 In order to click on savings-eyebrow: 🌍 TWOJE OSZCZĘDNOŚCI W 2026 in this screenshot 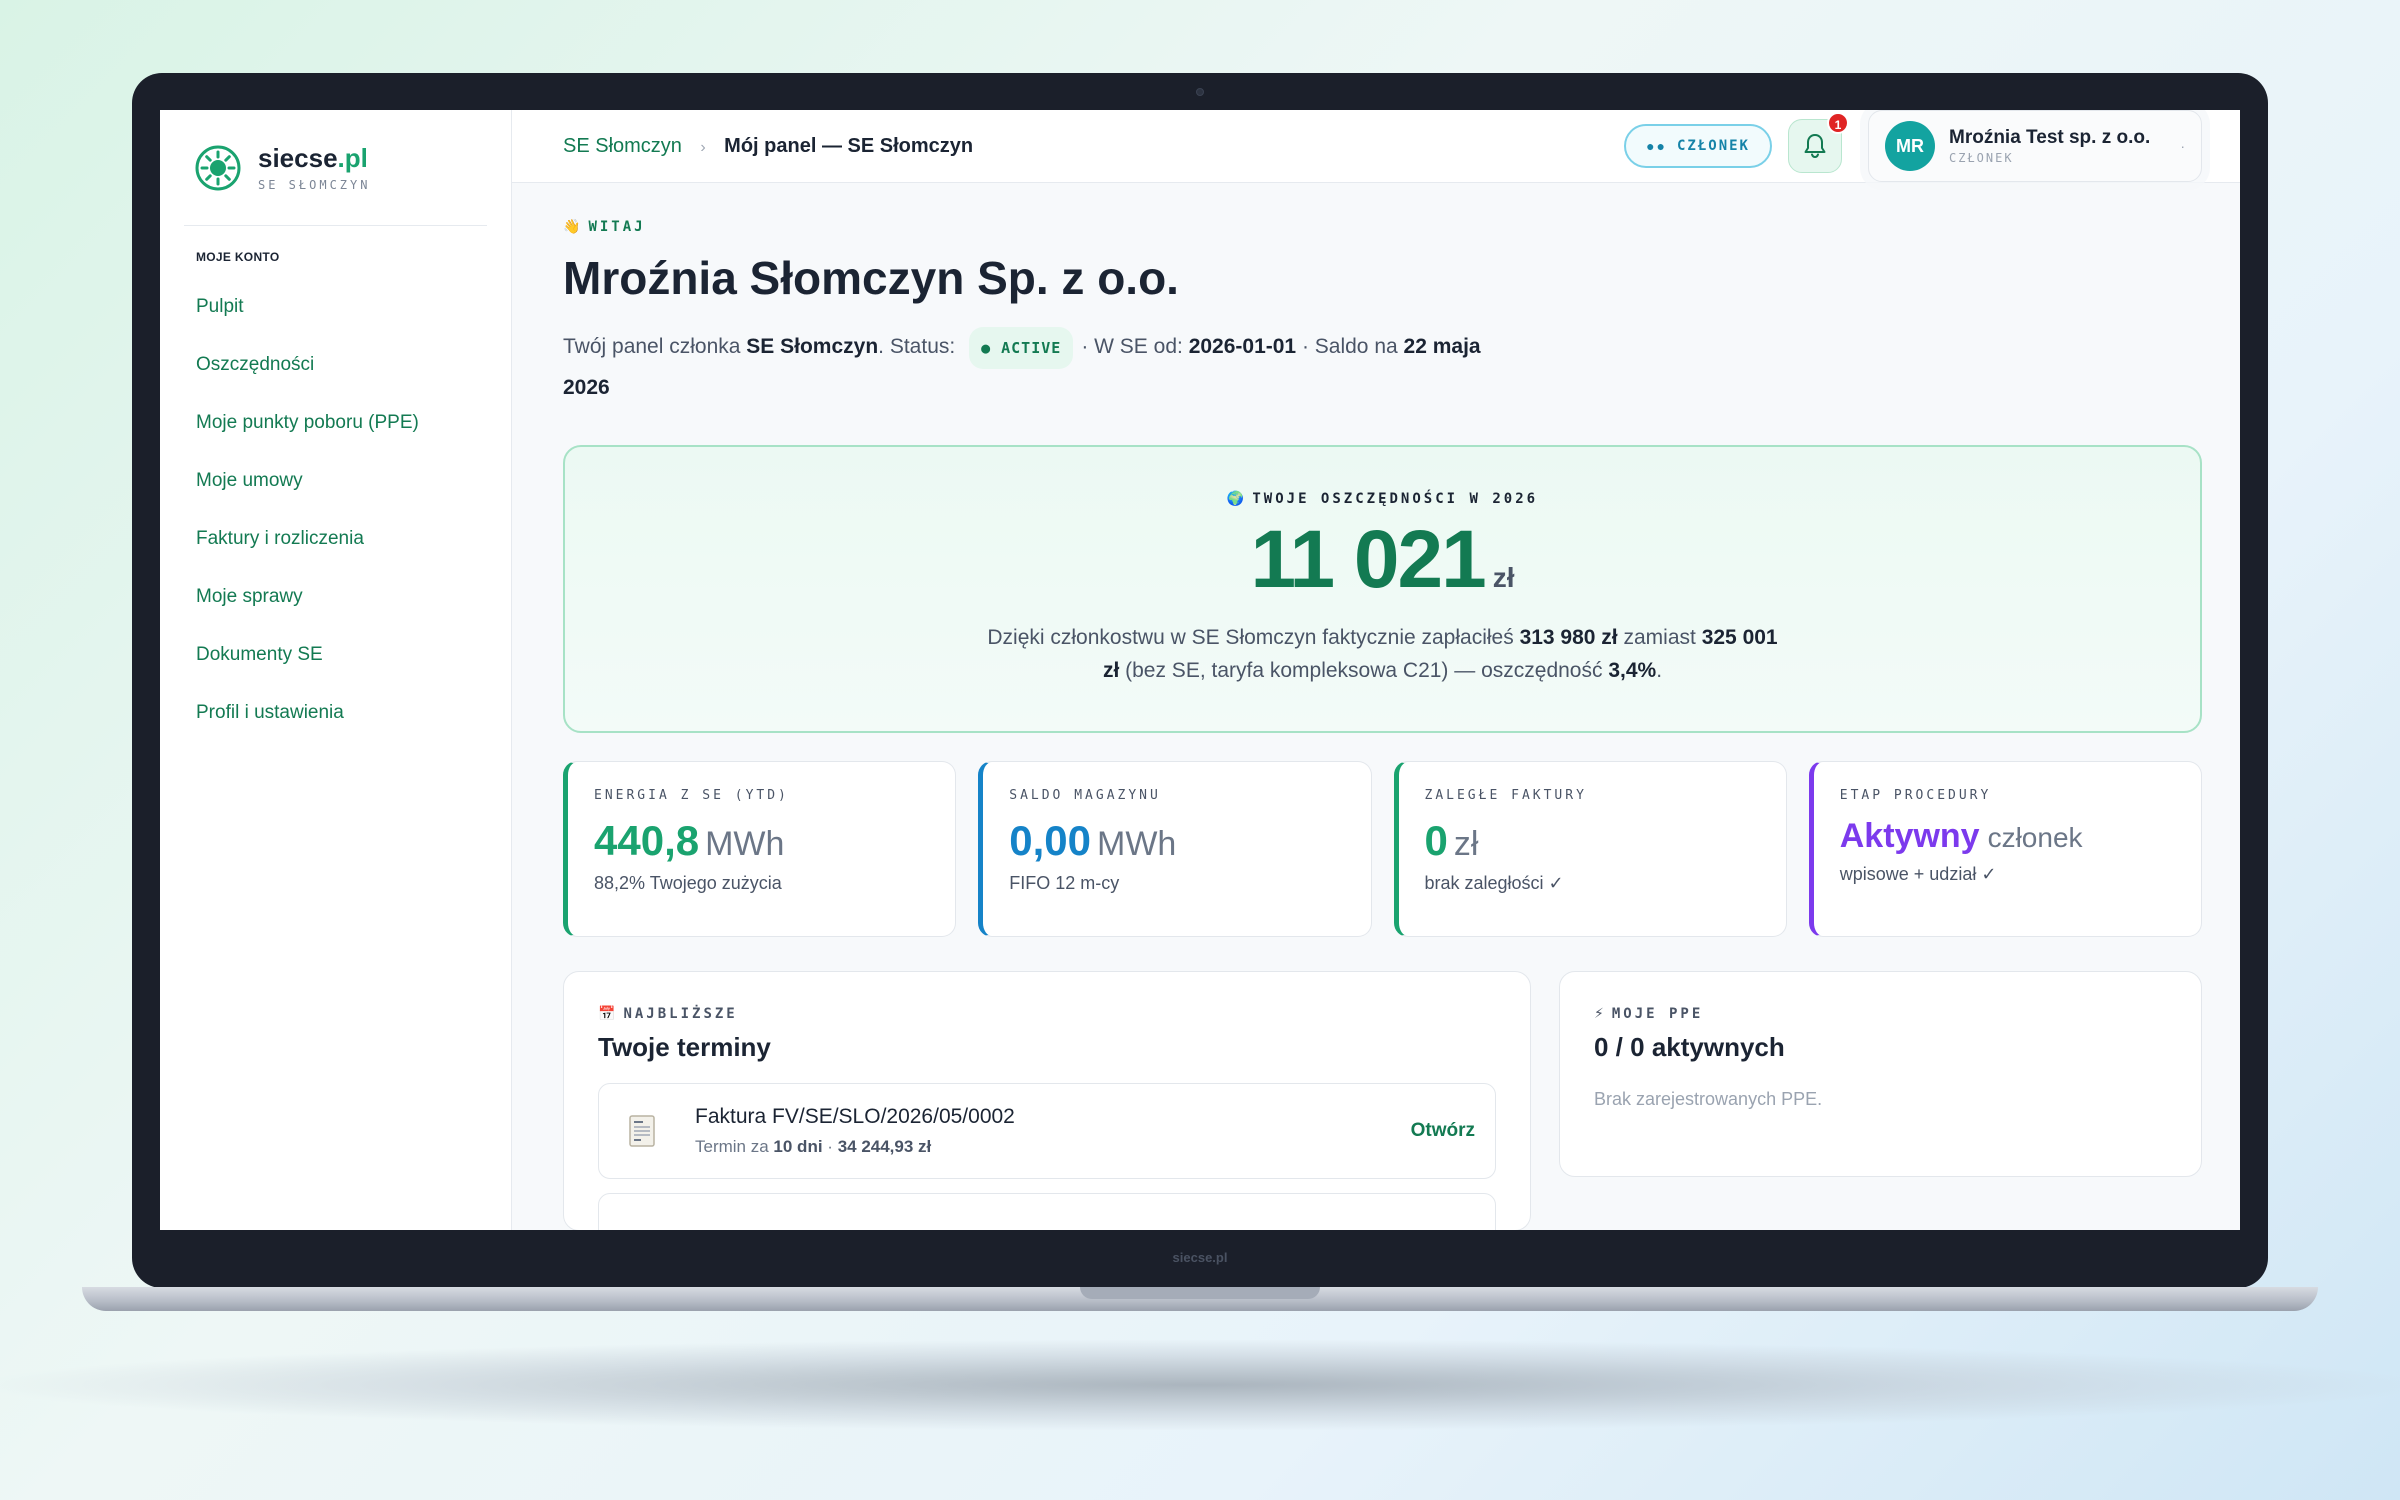, I will do `click(1382, 499)`.